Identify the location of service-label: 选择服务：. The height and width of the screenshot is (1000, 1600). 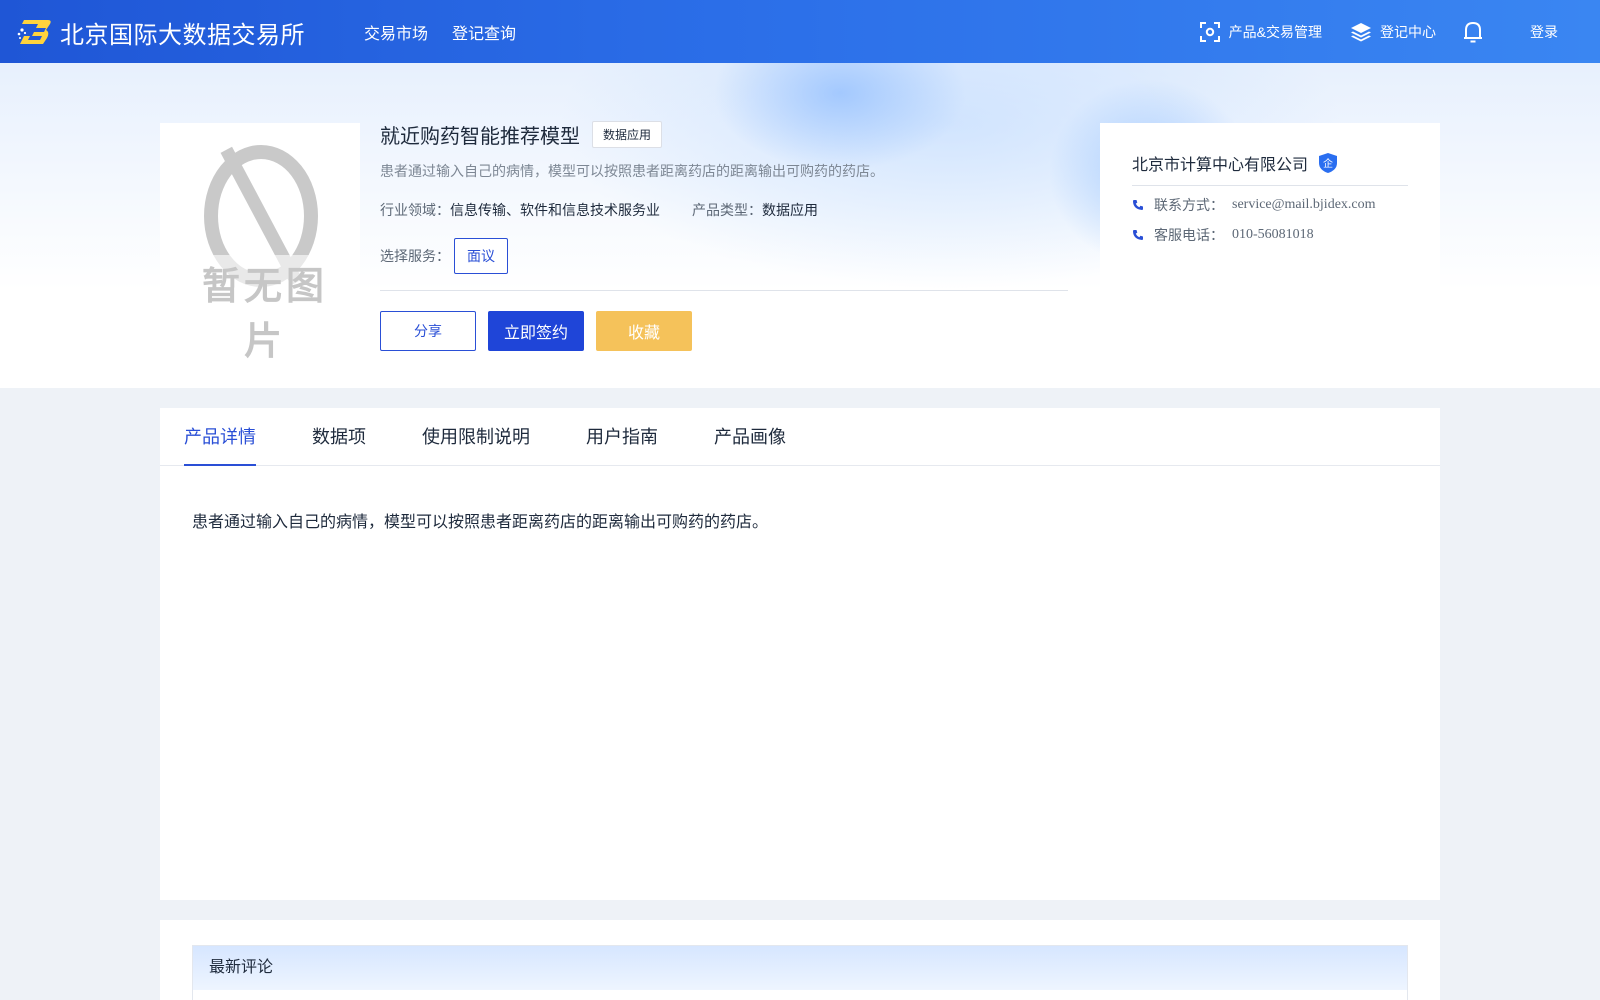
(415, 256).